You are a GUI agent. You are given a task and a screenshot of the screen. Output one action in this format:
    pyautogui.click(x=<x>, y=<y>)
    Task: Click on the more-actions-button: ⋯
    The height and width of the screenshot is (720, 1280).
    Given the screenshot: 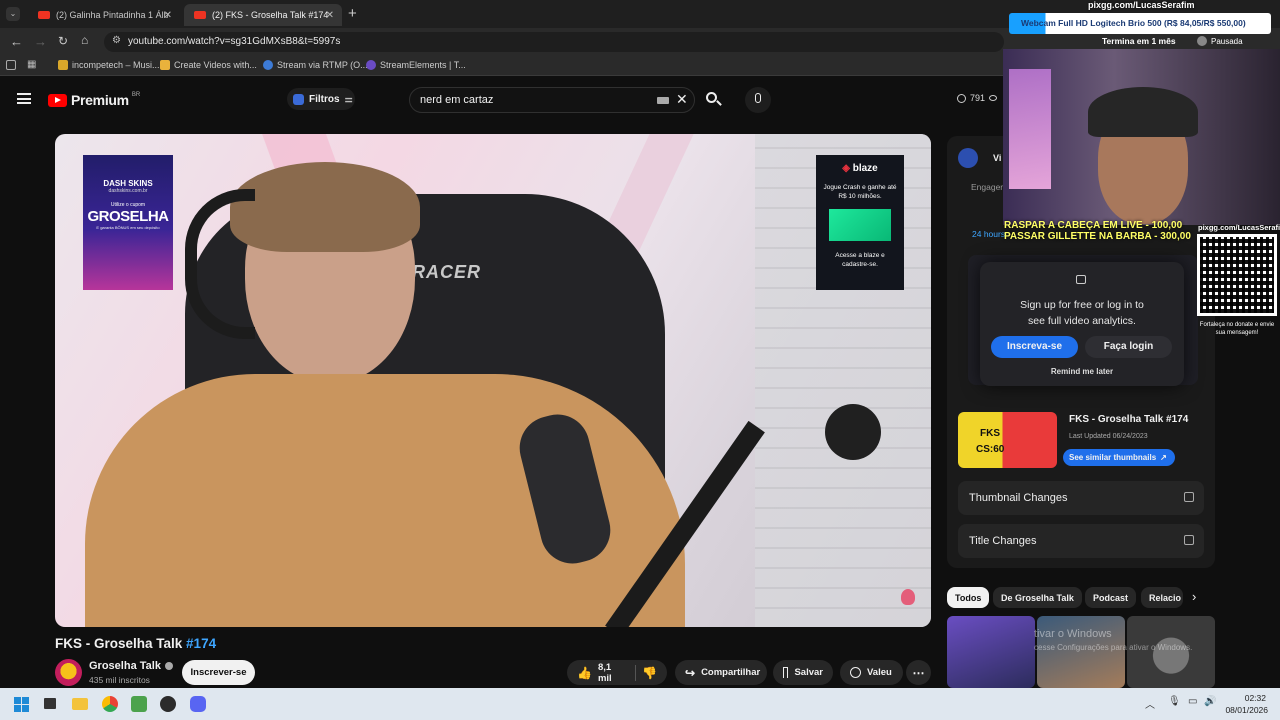 What is the action you would take?
    pyautogui.click(x=918, y=672)
    